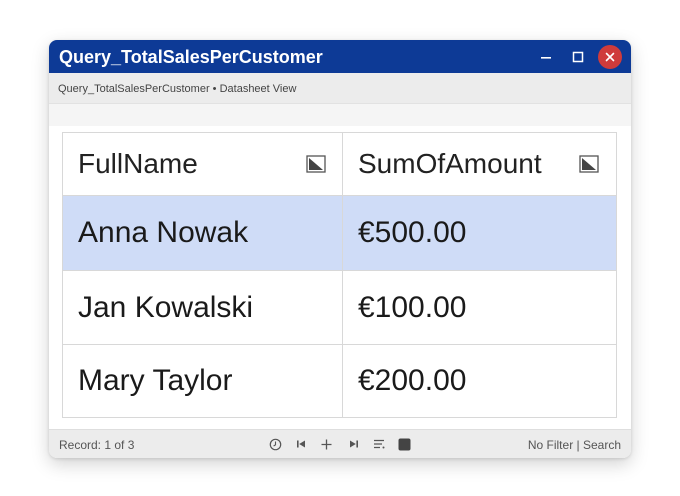  I want to click on filter-search-status: No Filter | Search, so click(574, 445).